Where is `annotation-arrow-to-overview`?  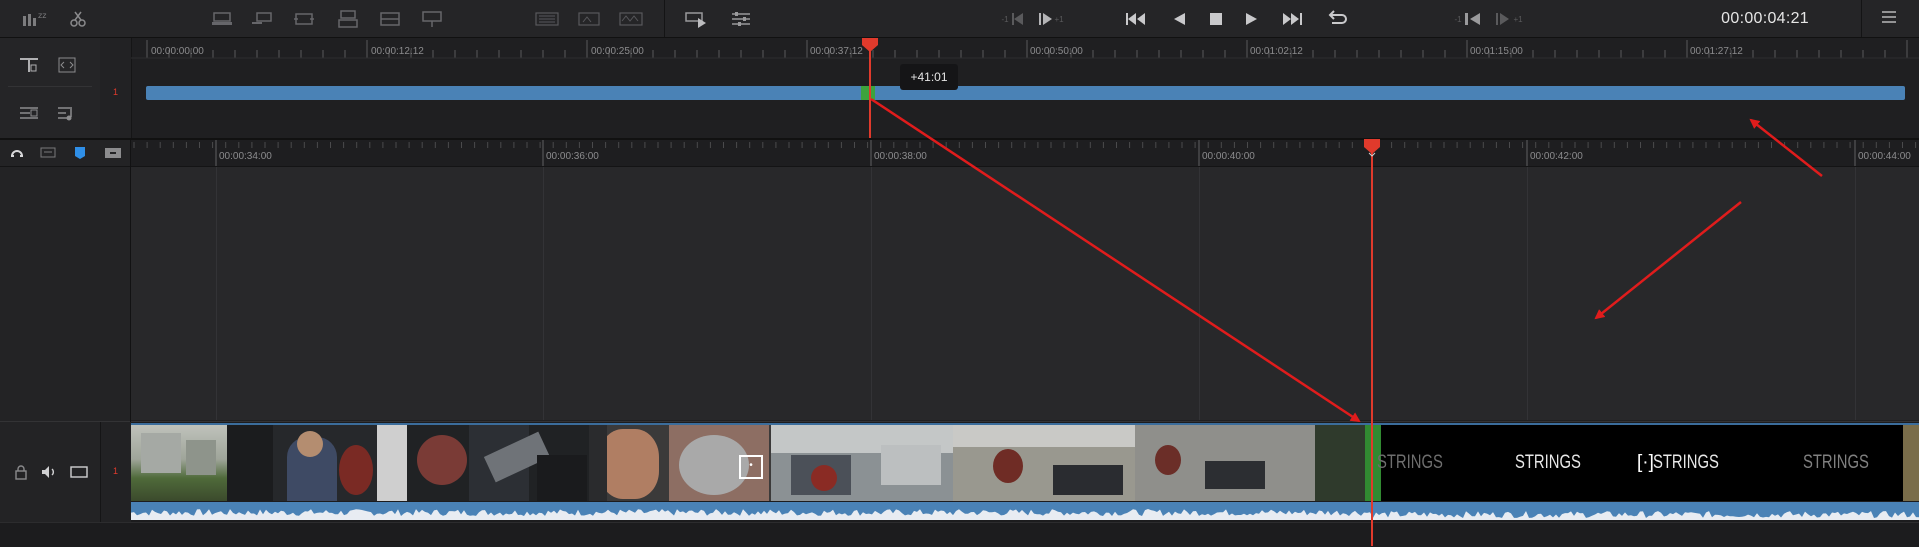 annotation-arrow-to-overview is located at coordinates (1786, 147).